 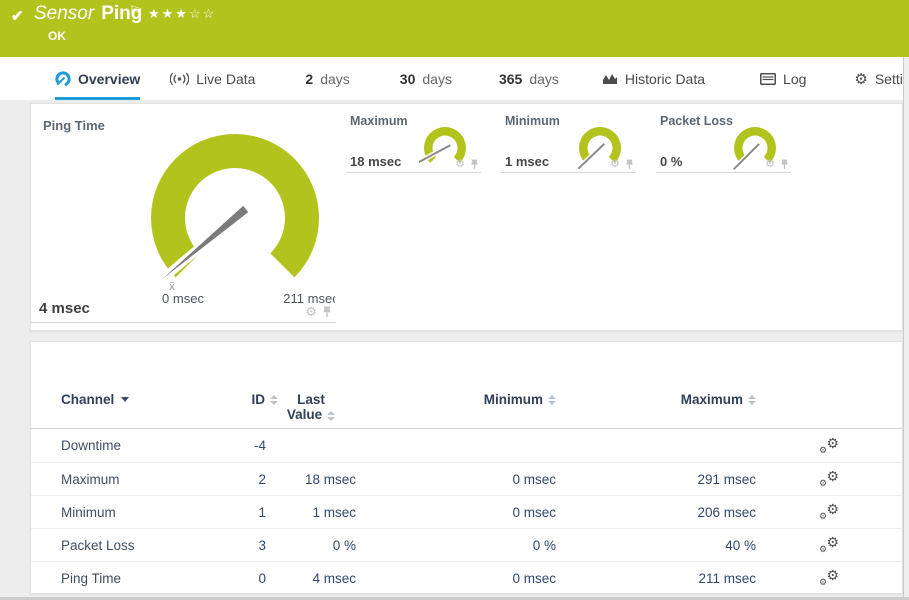 I want to click on gauge-scale-min: 0 msec, so click(x=183, y=298).